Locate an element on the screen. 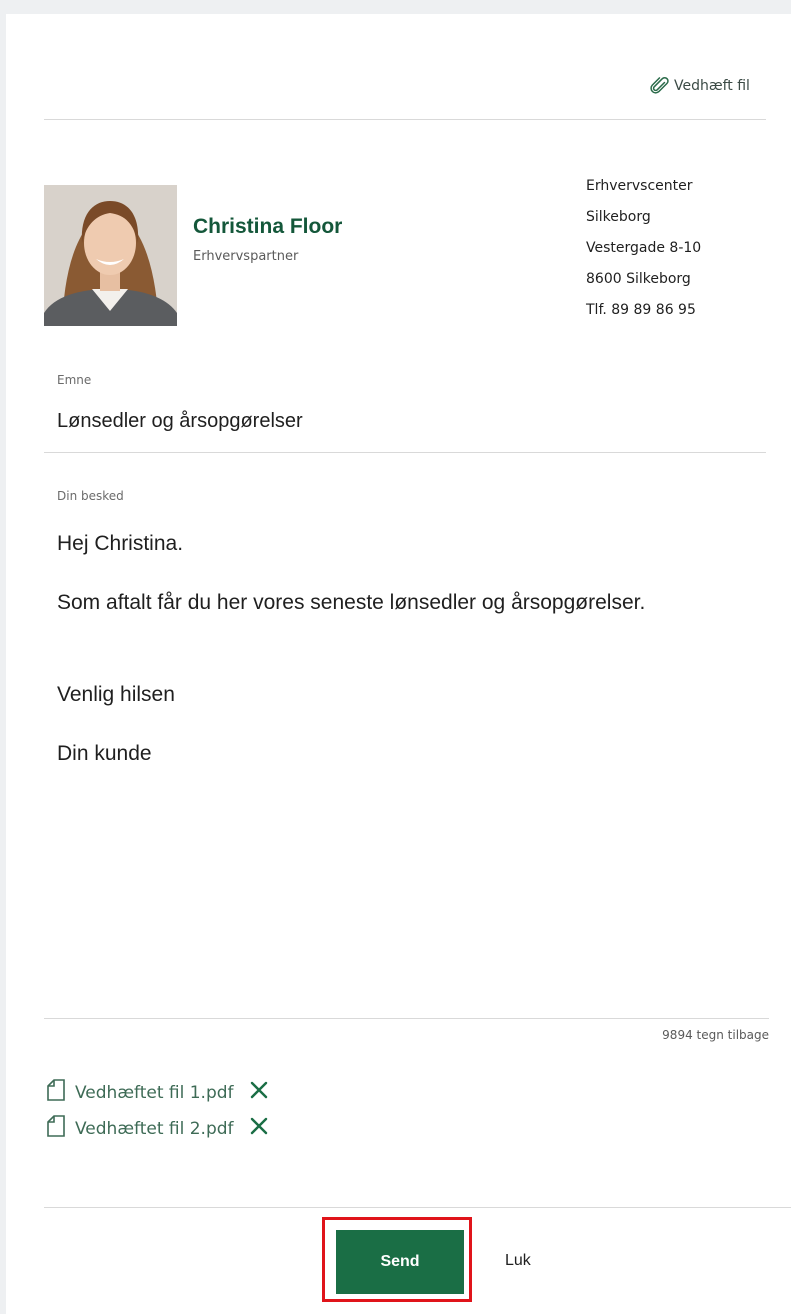  subject-input: Lønsedler og årsopgørelser is located at coordinates (180, 421).